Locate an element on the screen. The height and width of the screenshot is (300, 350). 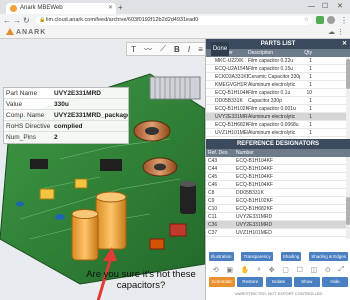
property-value: 330u is located at coordinates (61, 104).